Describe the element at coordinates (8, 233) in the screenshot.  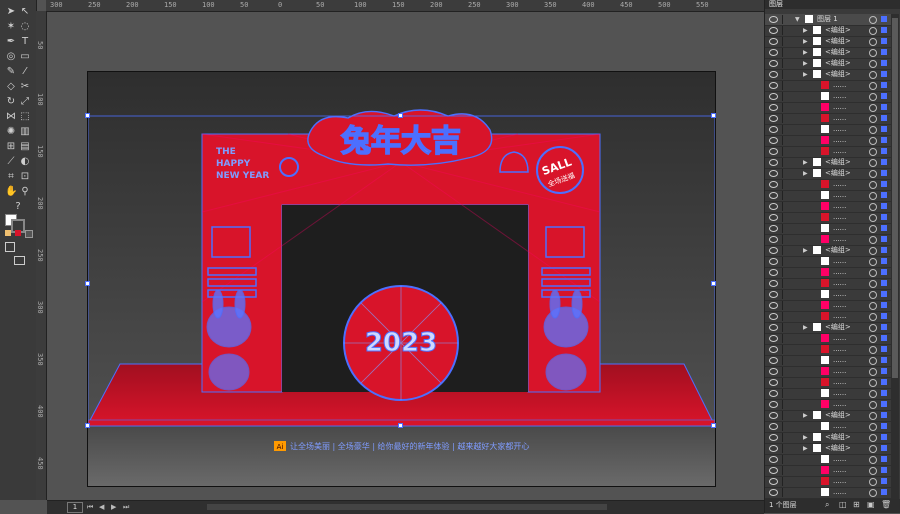
I see `color-mode-swatch` at that location.